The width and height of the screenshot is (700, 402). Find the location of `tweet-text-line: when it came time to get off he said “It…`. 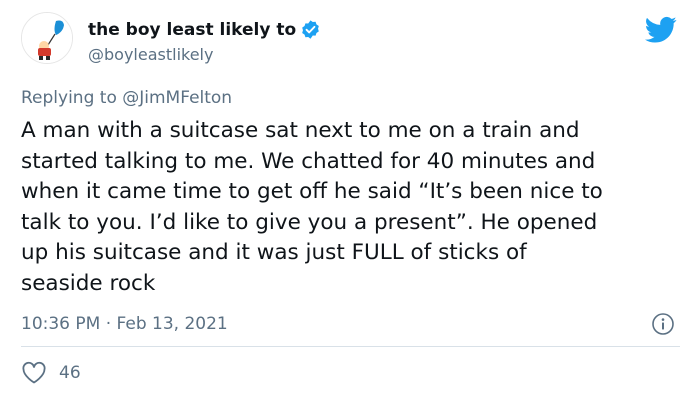

tweet-text-line: when it came time to get off he said “It… is located at coordinates (312, 191).